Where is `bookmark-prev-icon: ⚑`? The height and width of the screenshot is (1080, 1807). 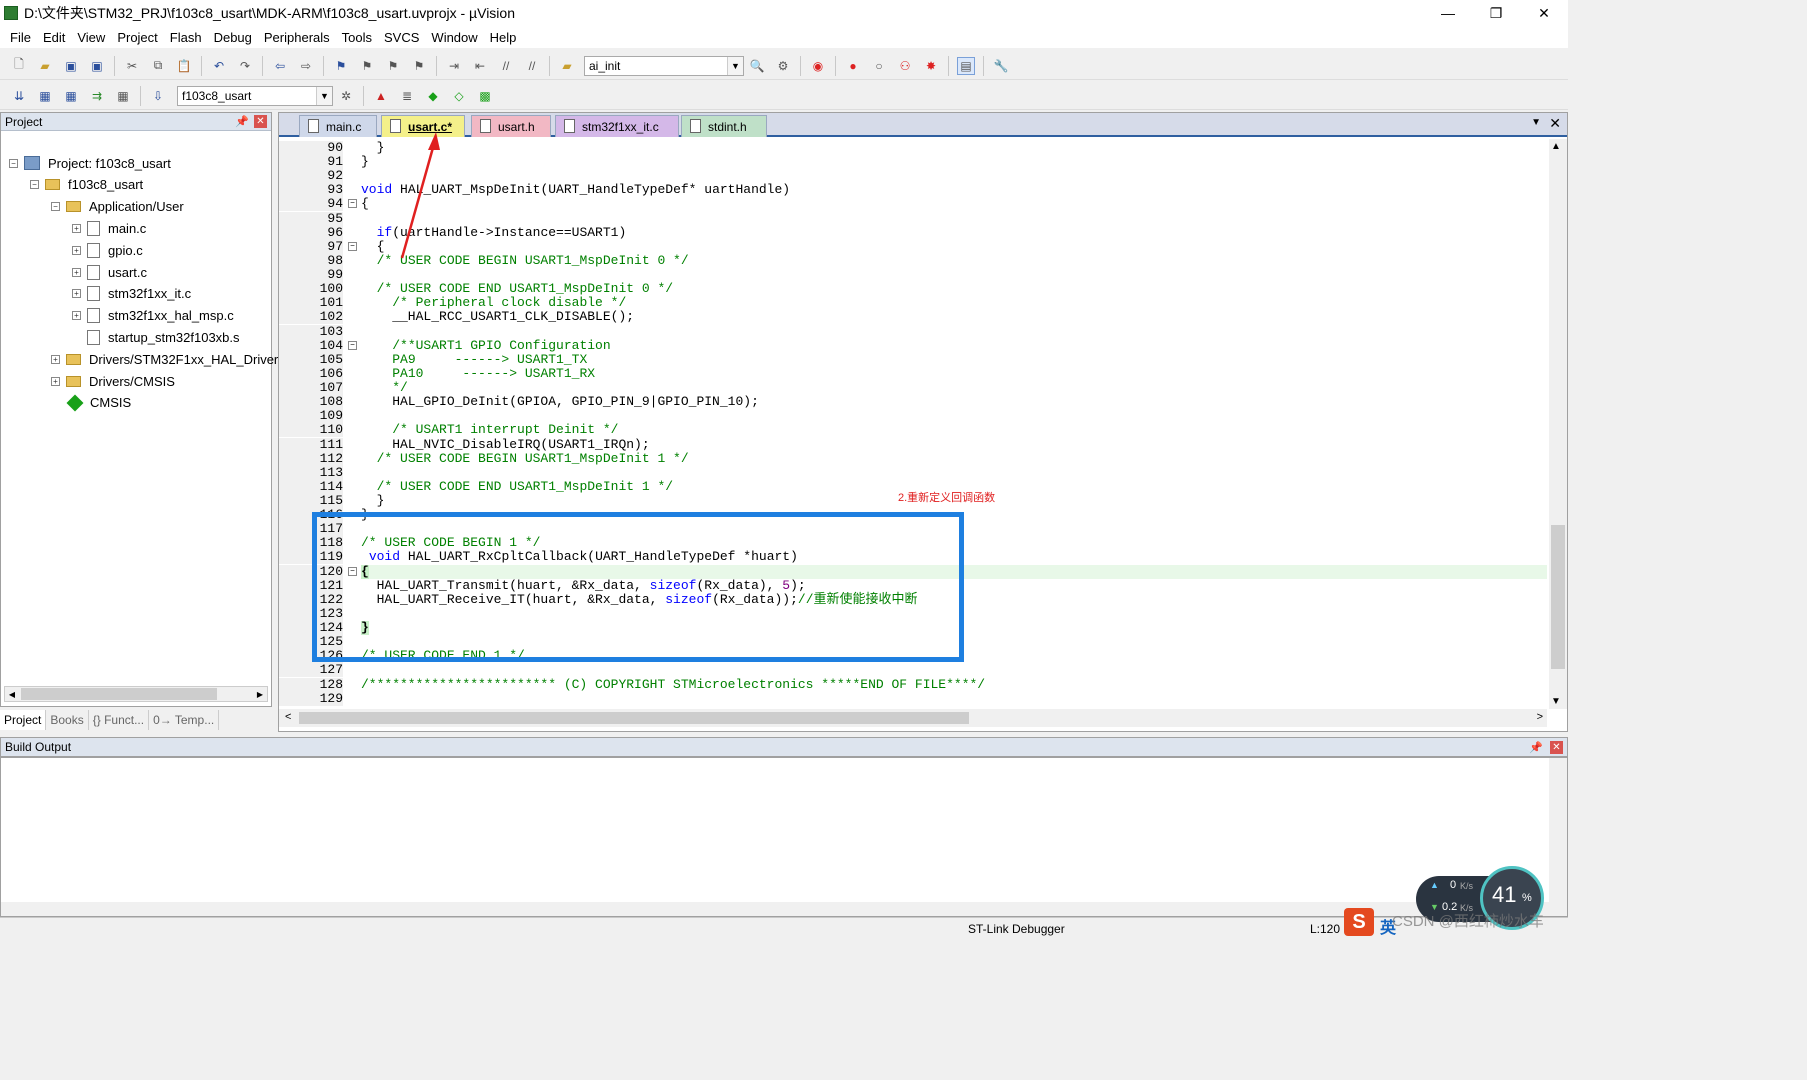 bookmark-prev-icon: ⚑ is located at coordinates (367, 66).